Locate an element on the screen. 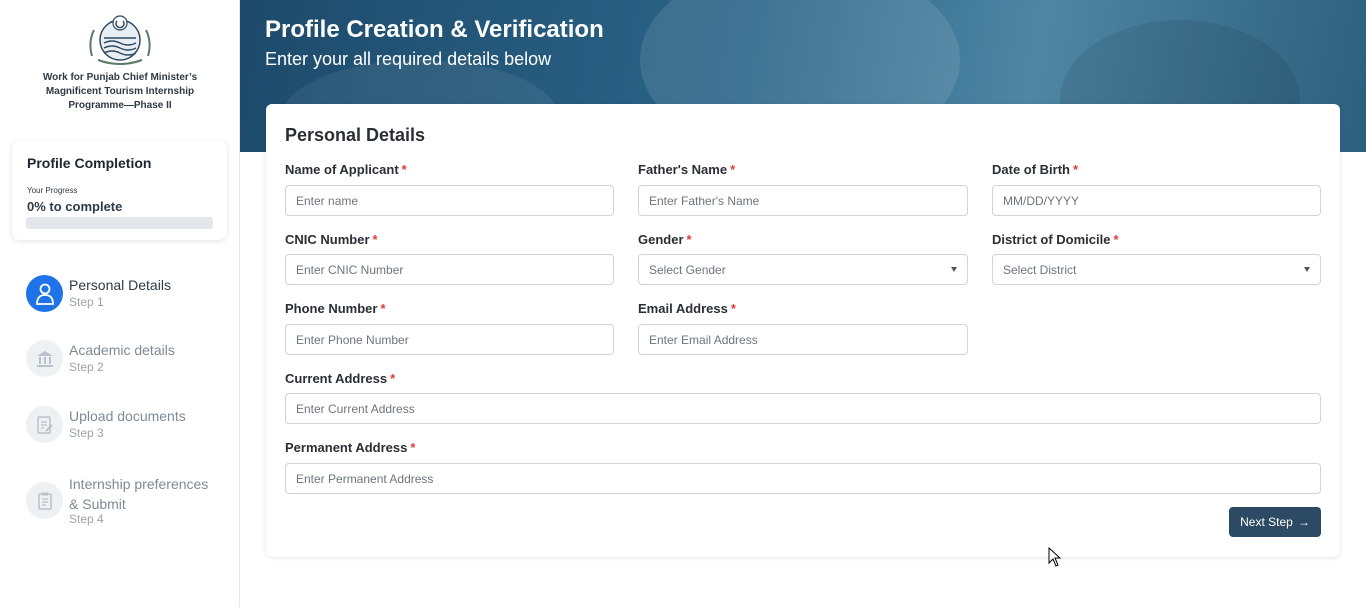 Image resolution: width=1366 pixels, height=607 pixels. institution-icon is located at coordinates (44, 358).